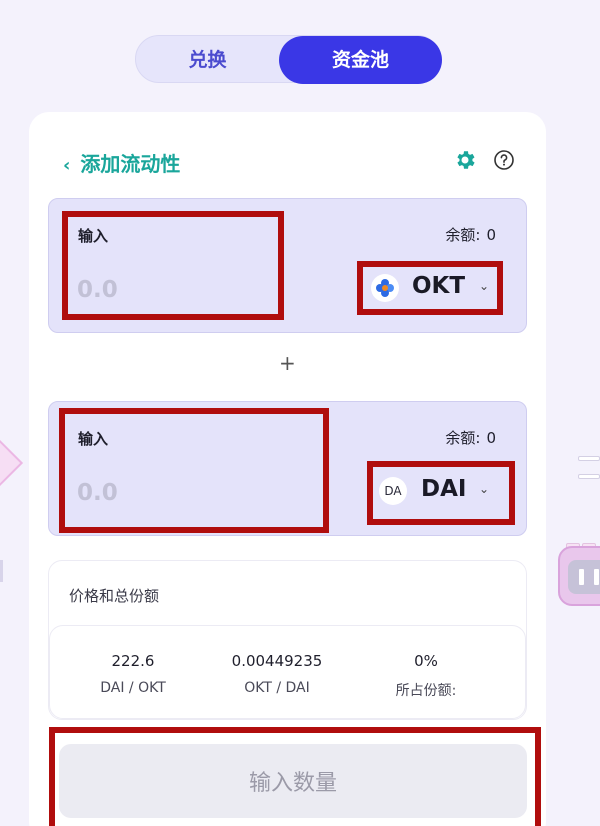 Image resolution: width=600 pixels, height=826 pixels. I want to click on okt-logo-icon, so click(385, 288).